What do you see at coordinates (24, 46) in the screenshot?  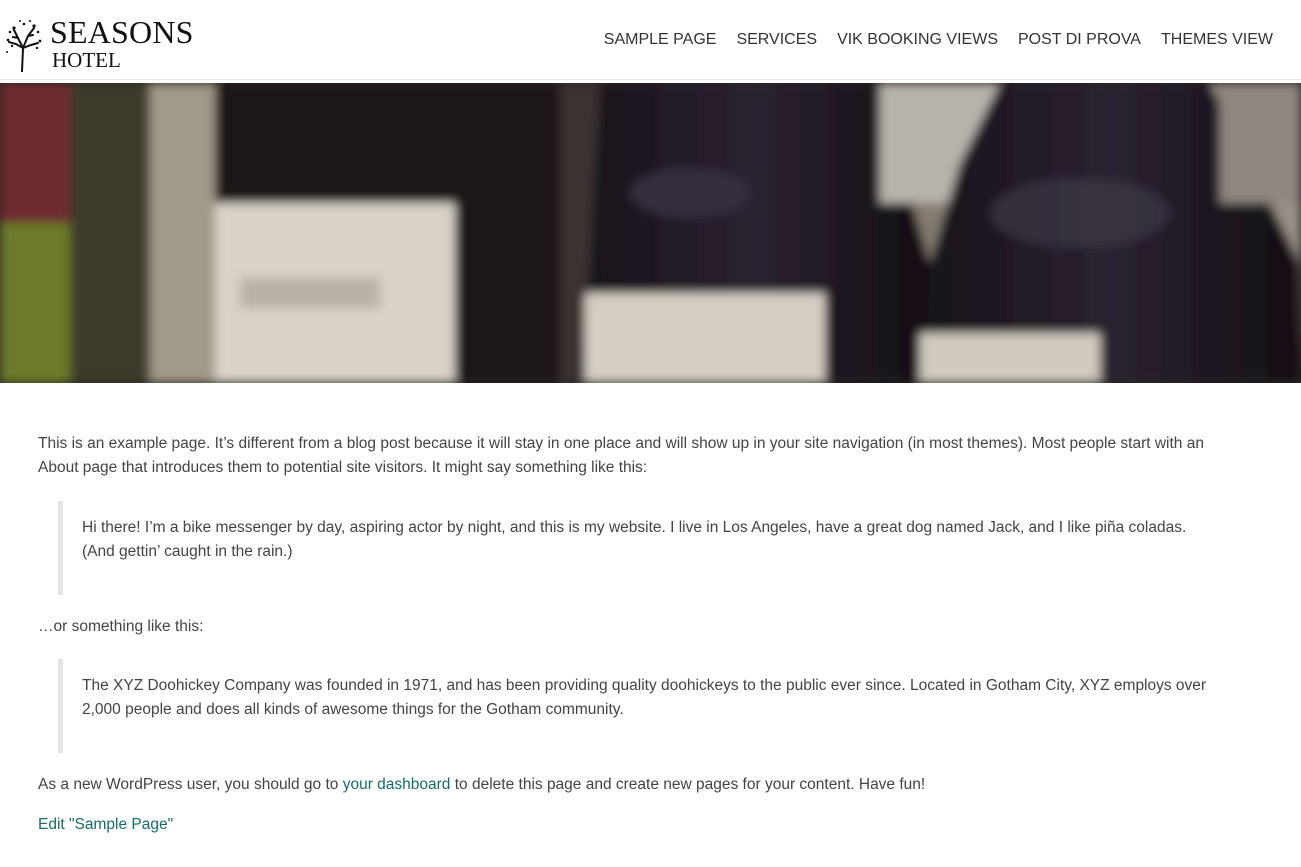 I see `tree-logo-icon` at bounding box center [24, 46].